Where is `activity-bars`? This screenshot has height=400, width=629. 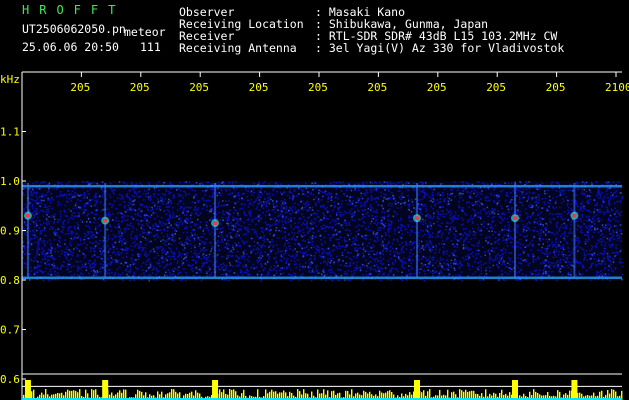
activity-bars is located at coordinates (322, 390).